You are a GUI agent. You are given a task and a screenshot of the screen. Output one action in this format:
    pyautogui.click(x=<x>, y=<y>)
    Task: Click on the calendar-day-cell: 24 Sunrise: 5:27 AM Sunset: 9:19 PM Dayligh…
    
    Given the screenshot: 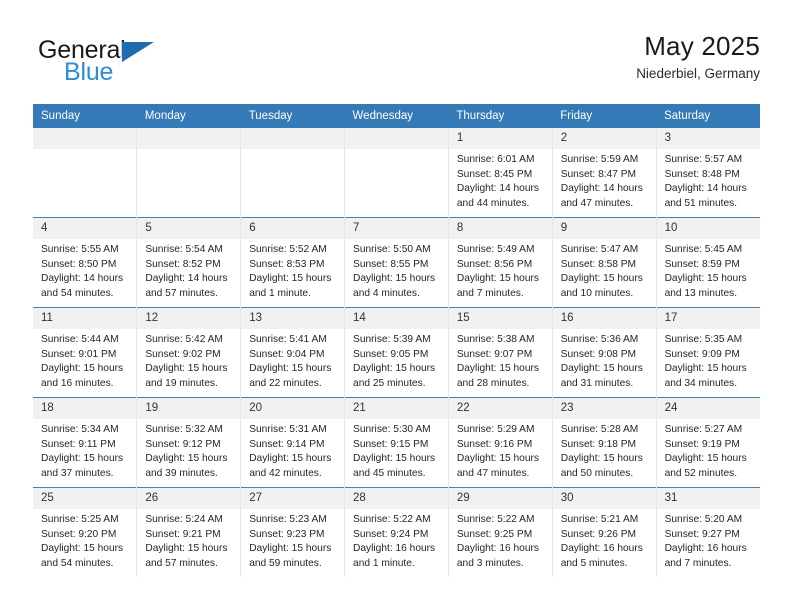 What is the action you would take?
    pyautogui.click(x=708, y=442)
    